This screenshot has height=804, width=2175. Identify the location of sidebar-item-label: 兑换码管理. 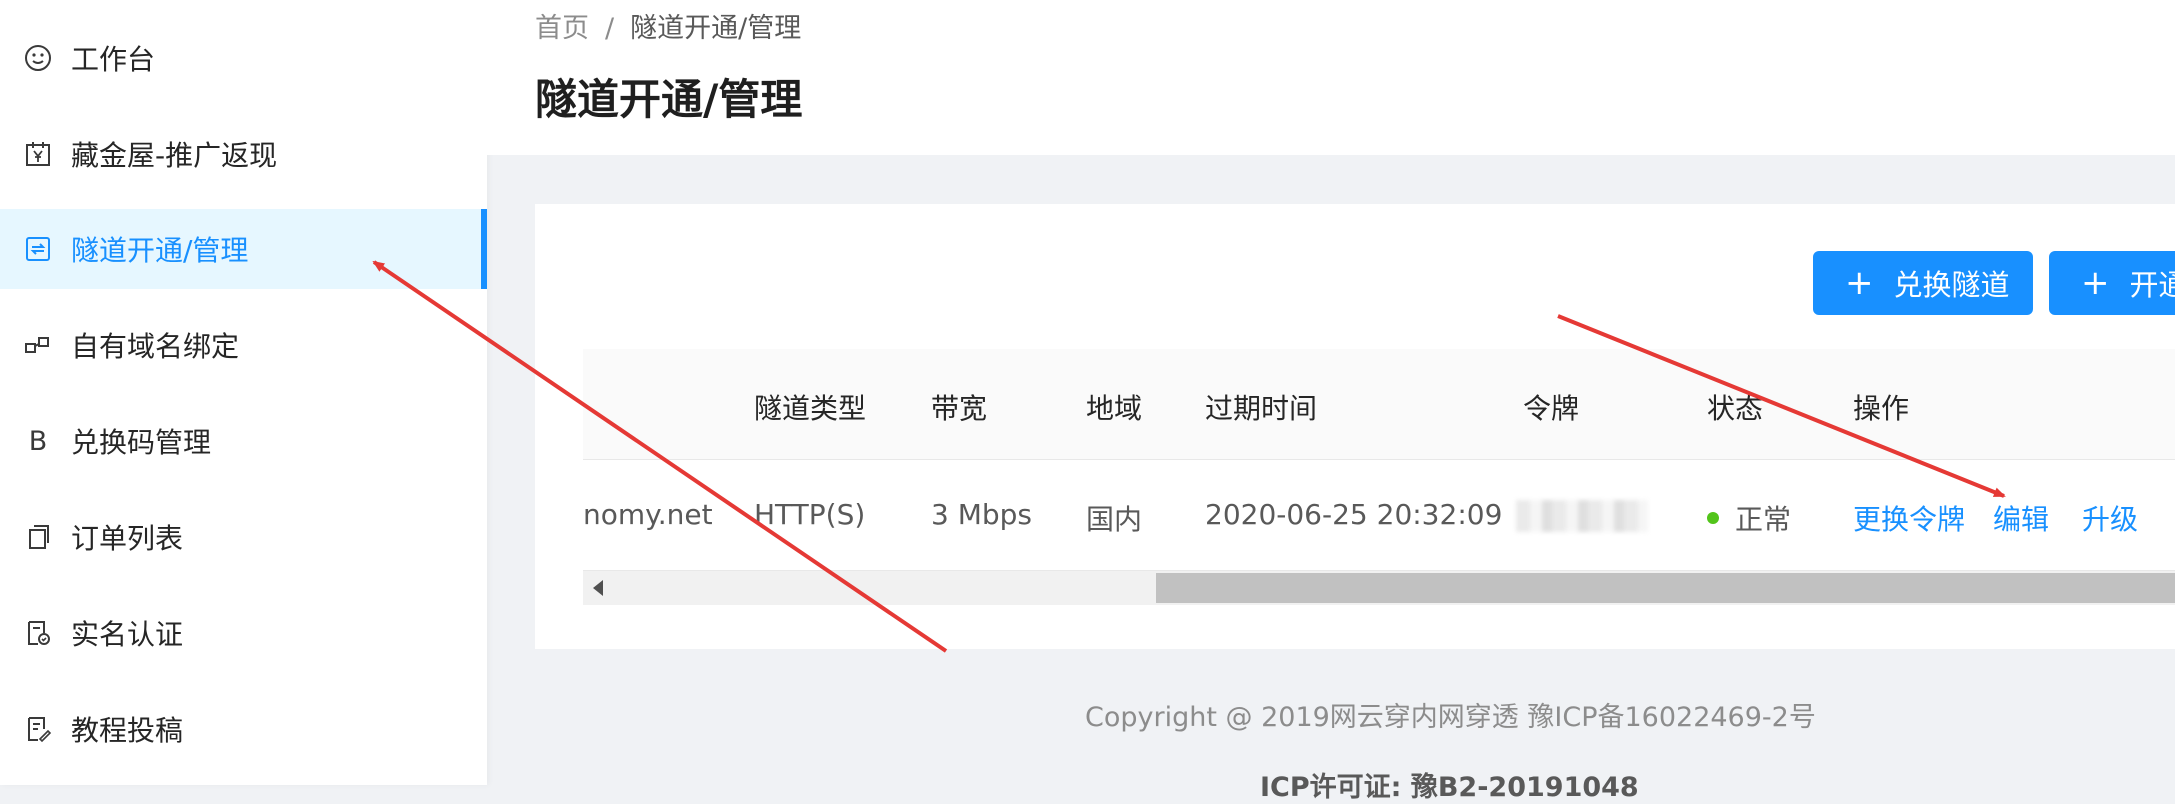
(141, 441).